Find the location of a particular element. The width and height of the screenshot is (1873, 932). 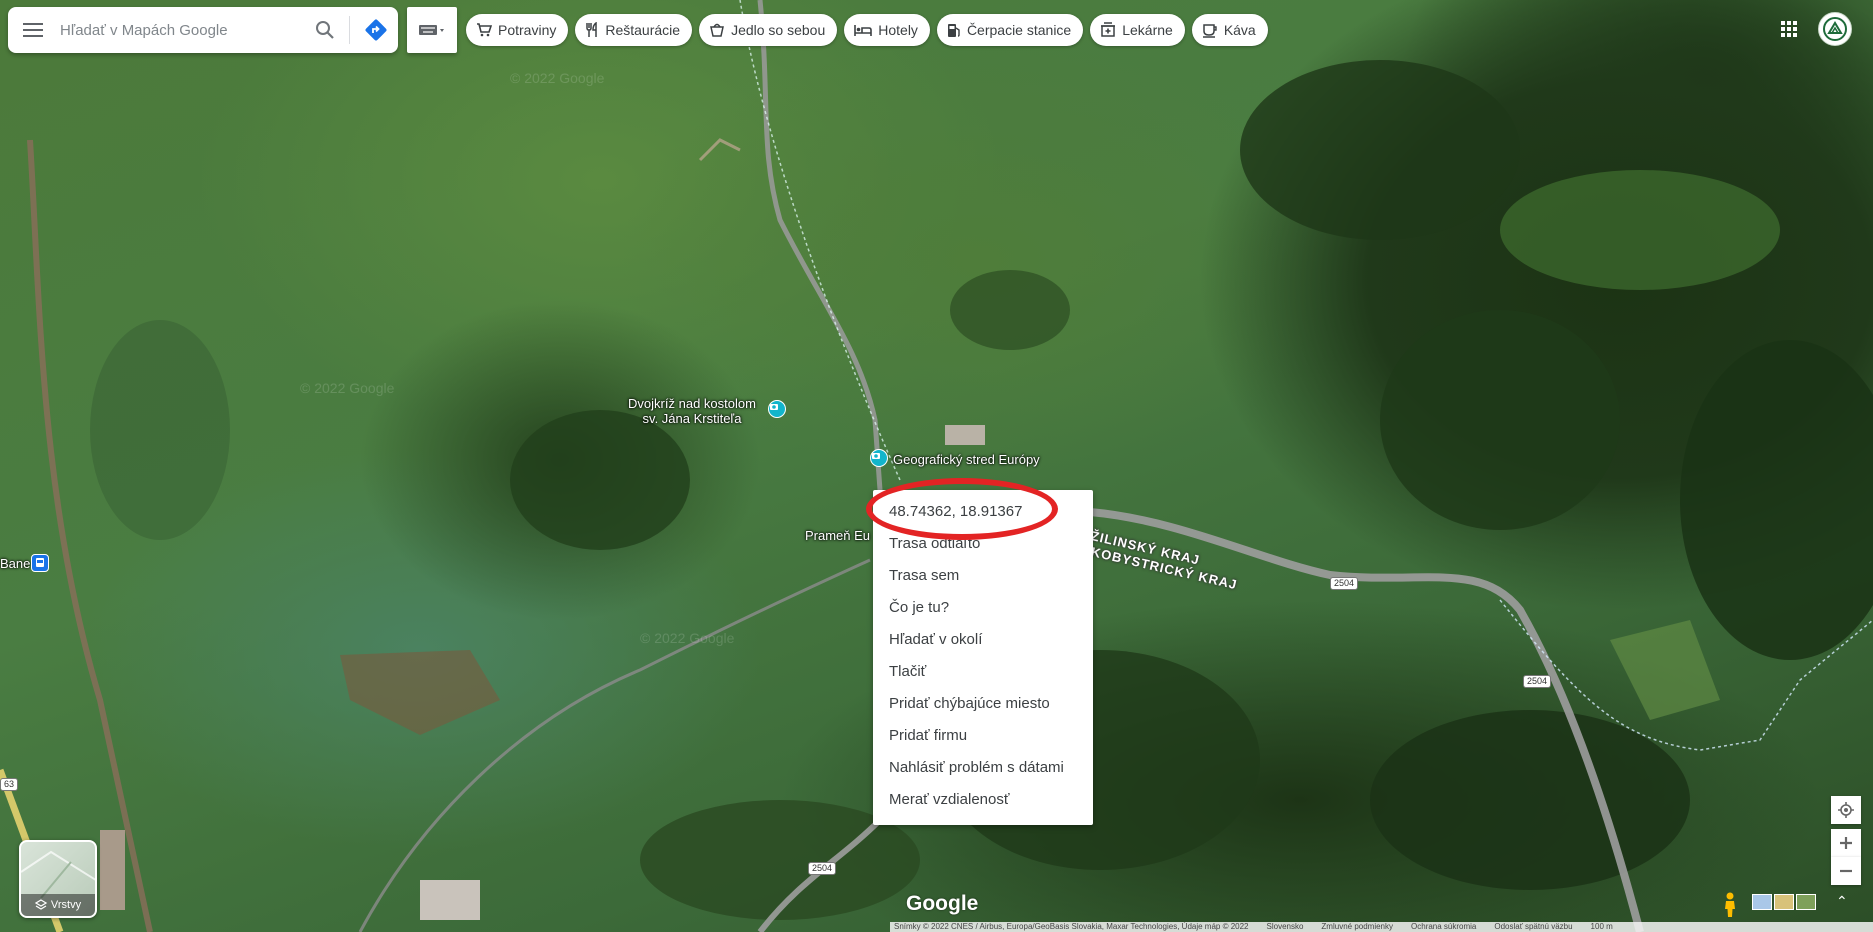

street-view-pegman is located at coordinates (1730, 905).